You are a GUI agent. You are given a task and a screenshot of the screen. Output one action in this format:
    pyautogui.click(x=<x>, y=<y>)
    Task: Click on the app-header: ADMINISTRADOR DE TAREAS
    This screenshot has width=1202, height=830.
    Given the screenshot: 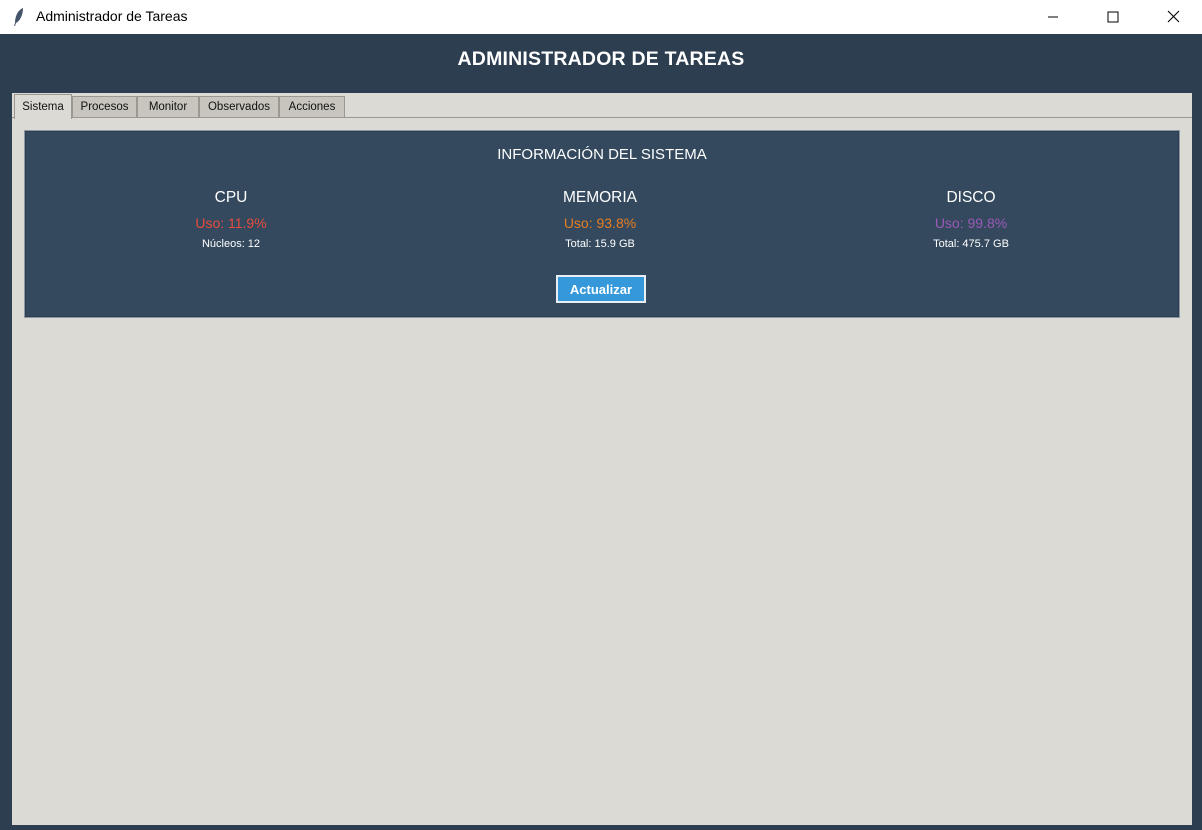 What is the action you would take?
    pyautogui.click(x=601, y=64)
    